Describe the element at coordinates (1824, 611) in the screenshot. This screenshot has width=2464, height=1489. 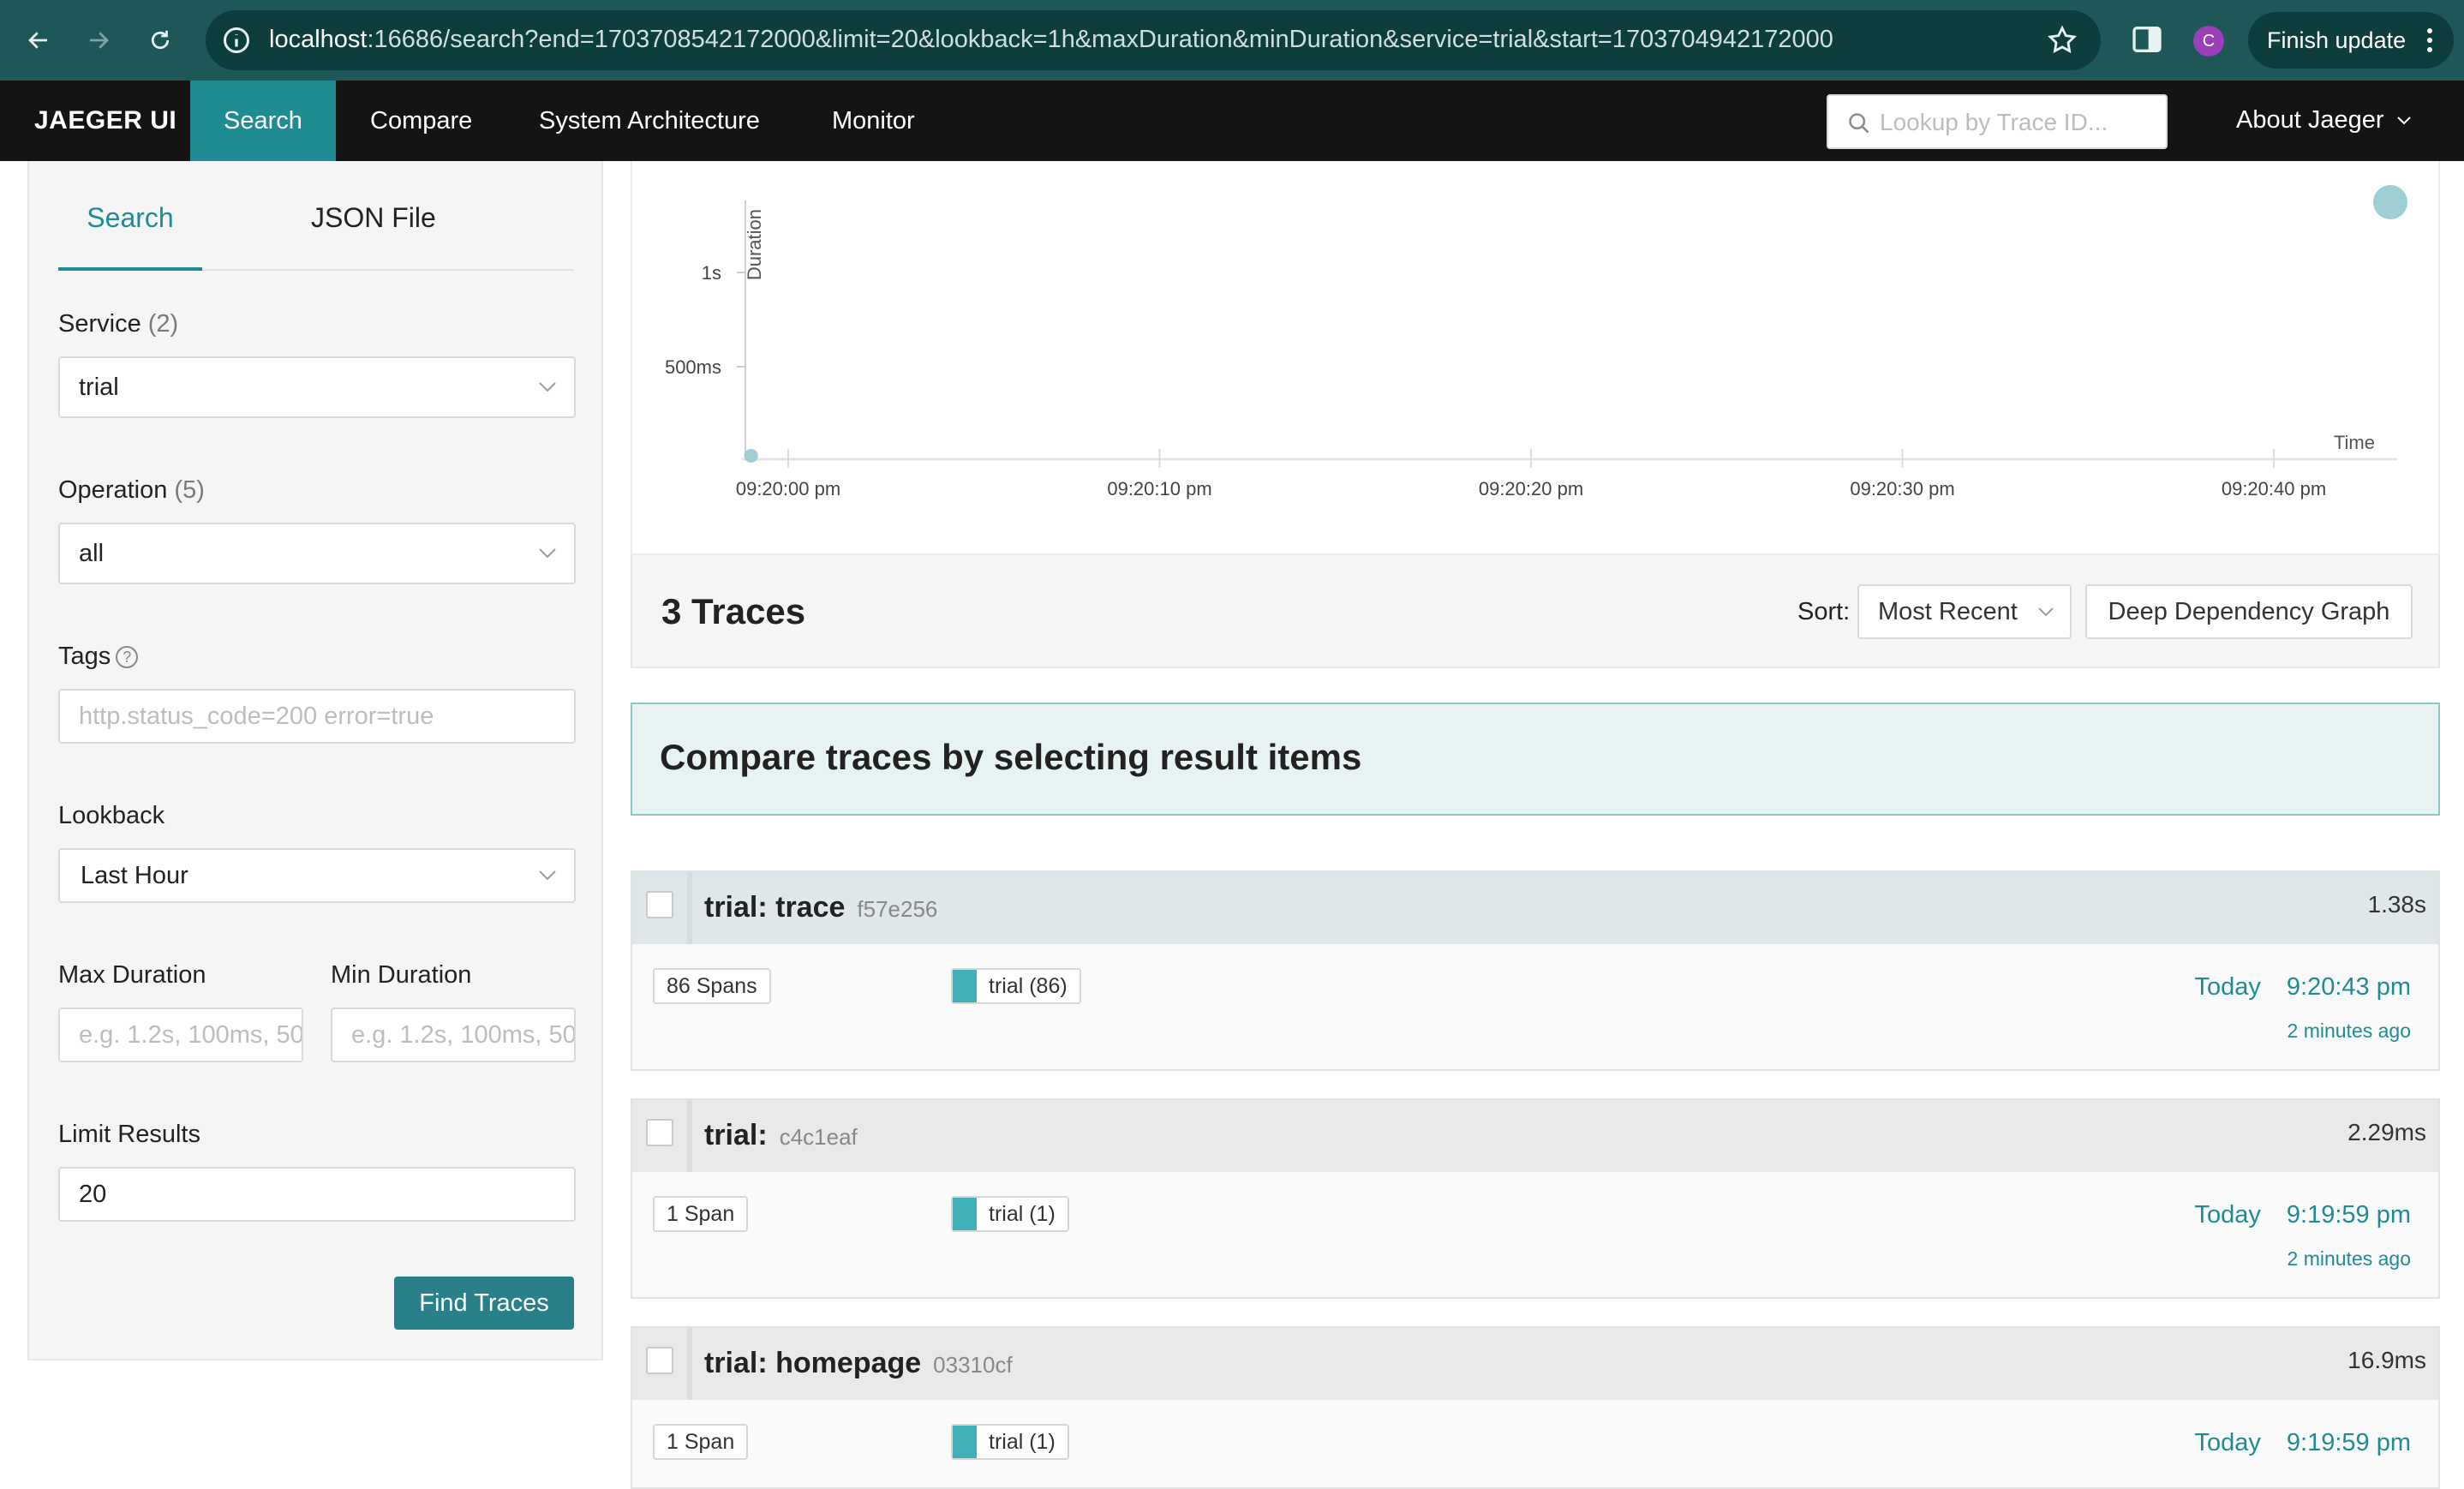
I see `sort-label: Sort:` at that location.